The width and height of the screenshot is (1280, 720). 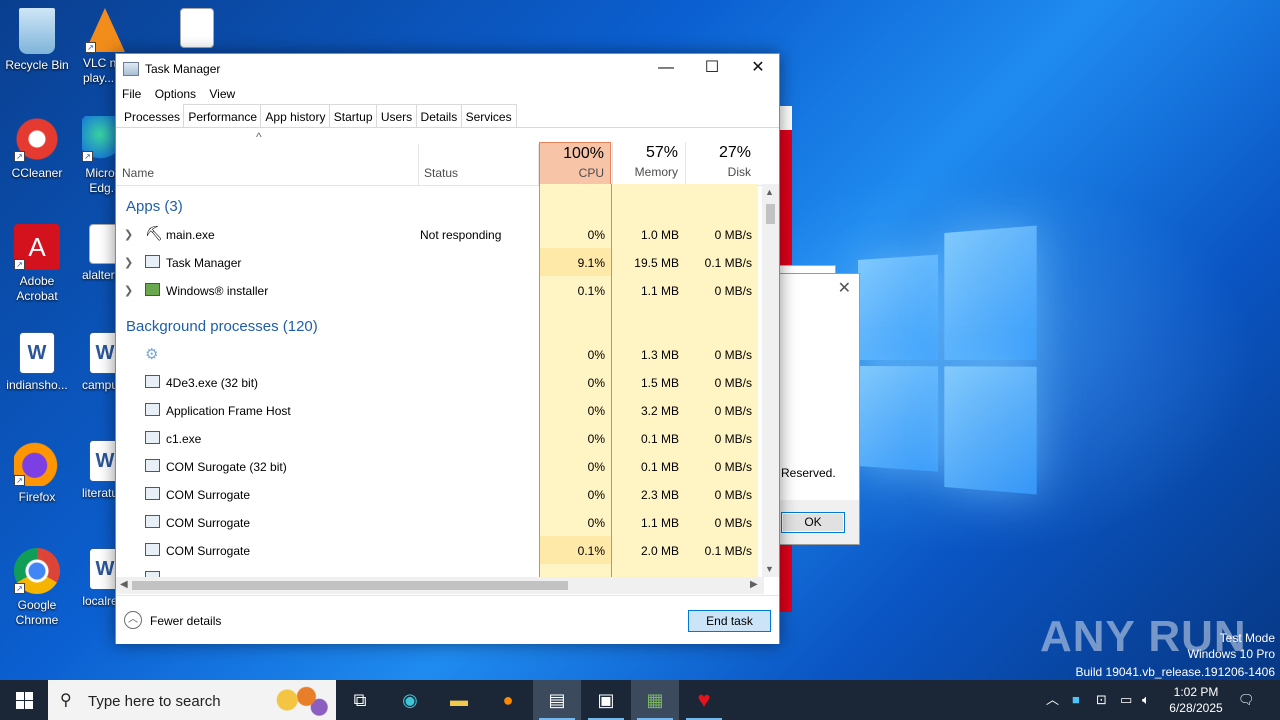 What do you see at coordinates (655, 700) in the screenshot?
I see `installer-taskbar-icon: ▦` at bounding box center [655, 700].